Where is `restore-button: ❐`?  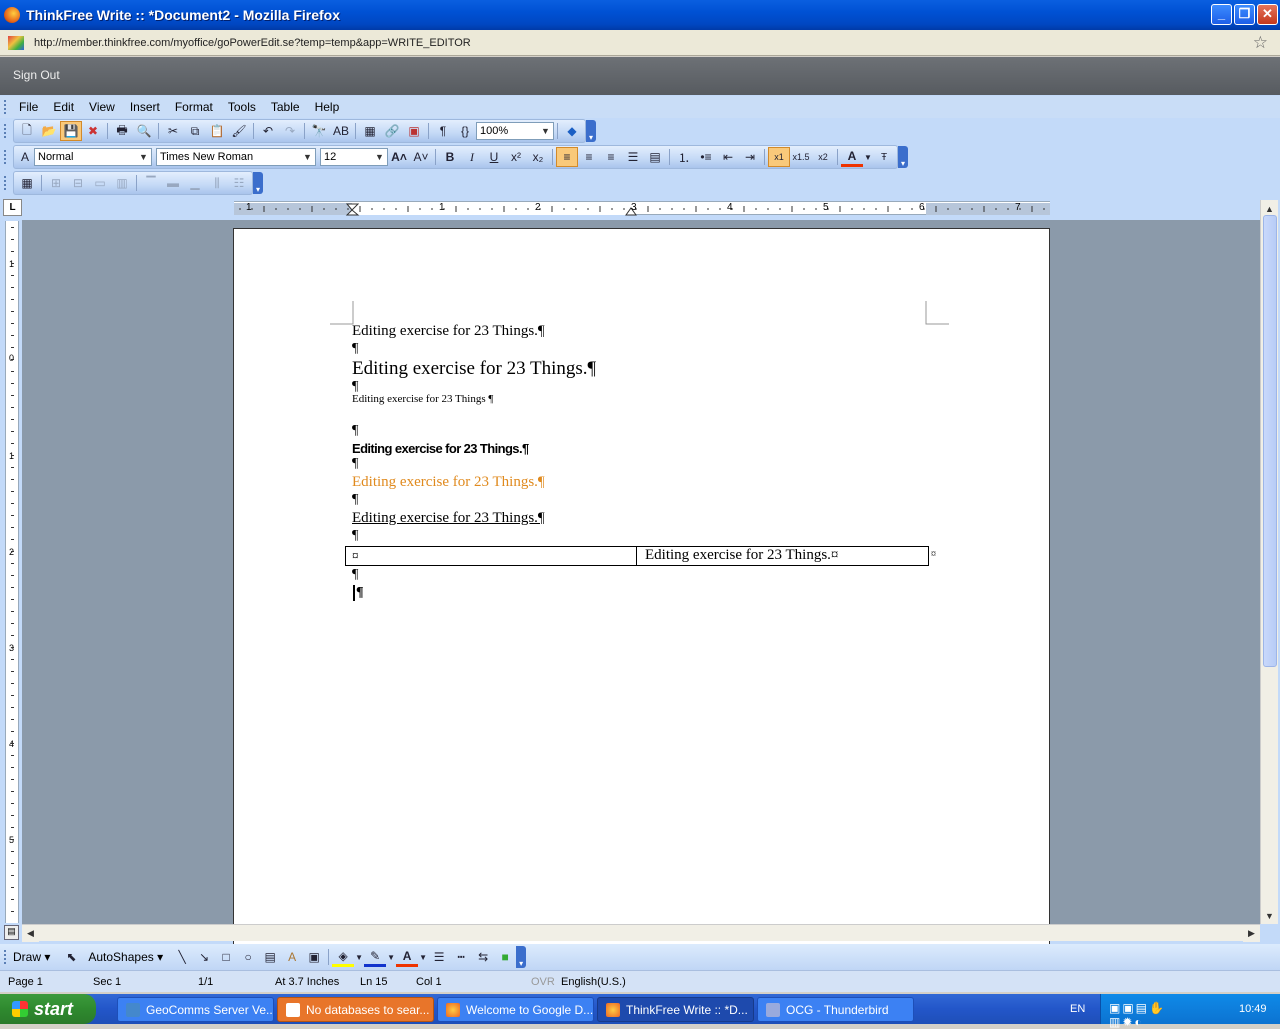
restore-button: ❐ is located at coordinates (1244, 14).